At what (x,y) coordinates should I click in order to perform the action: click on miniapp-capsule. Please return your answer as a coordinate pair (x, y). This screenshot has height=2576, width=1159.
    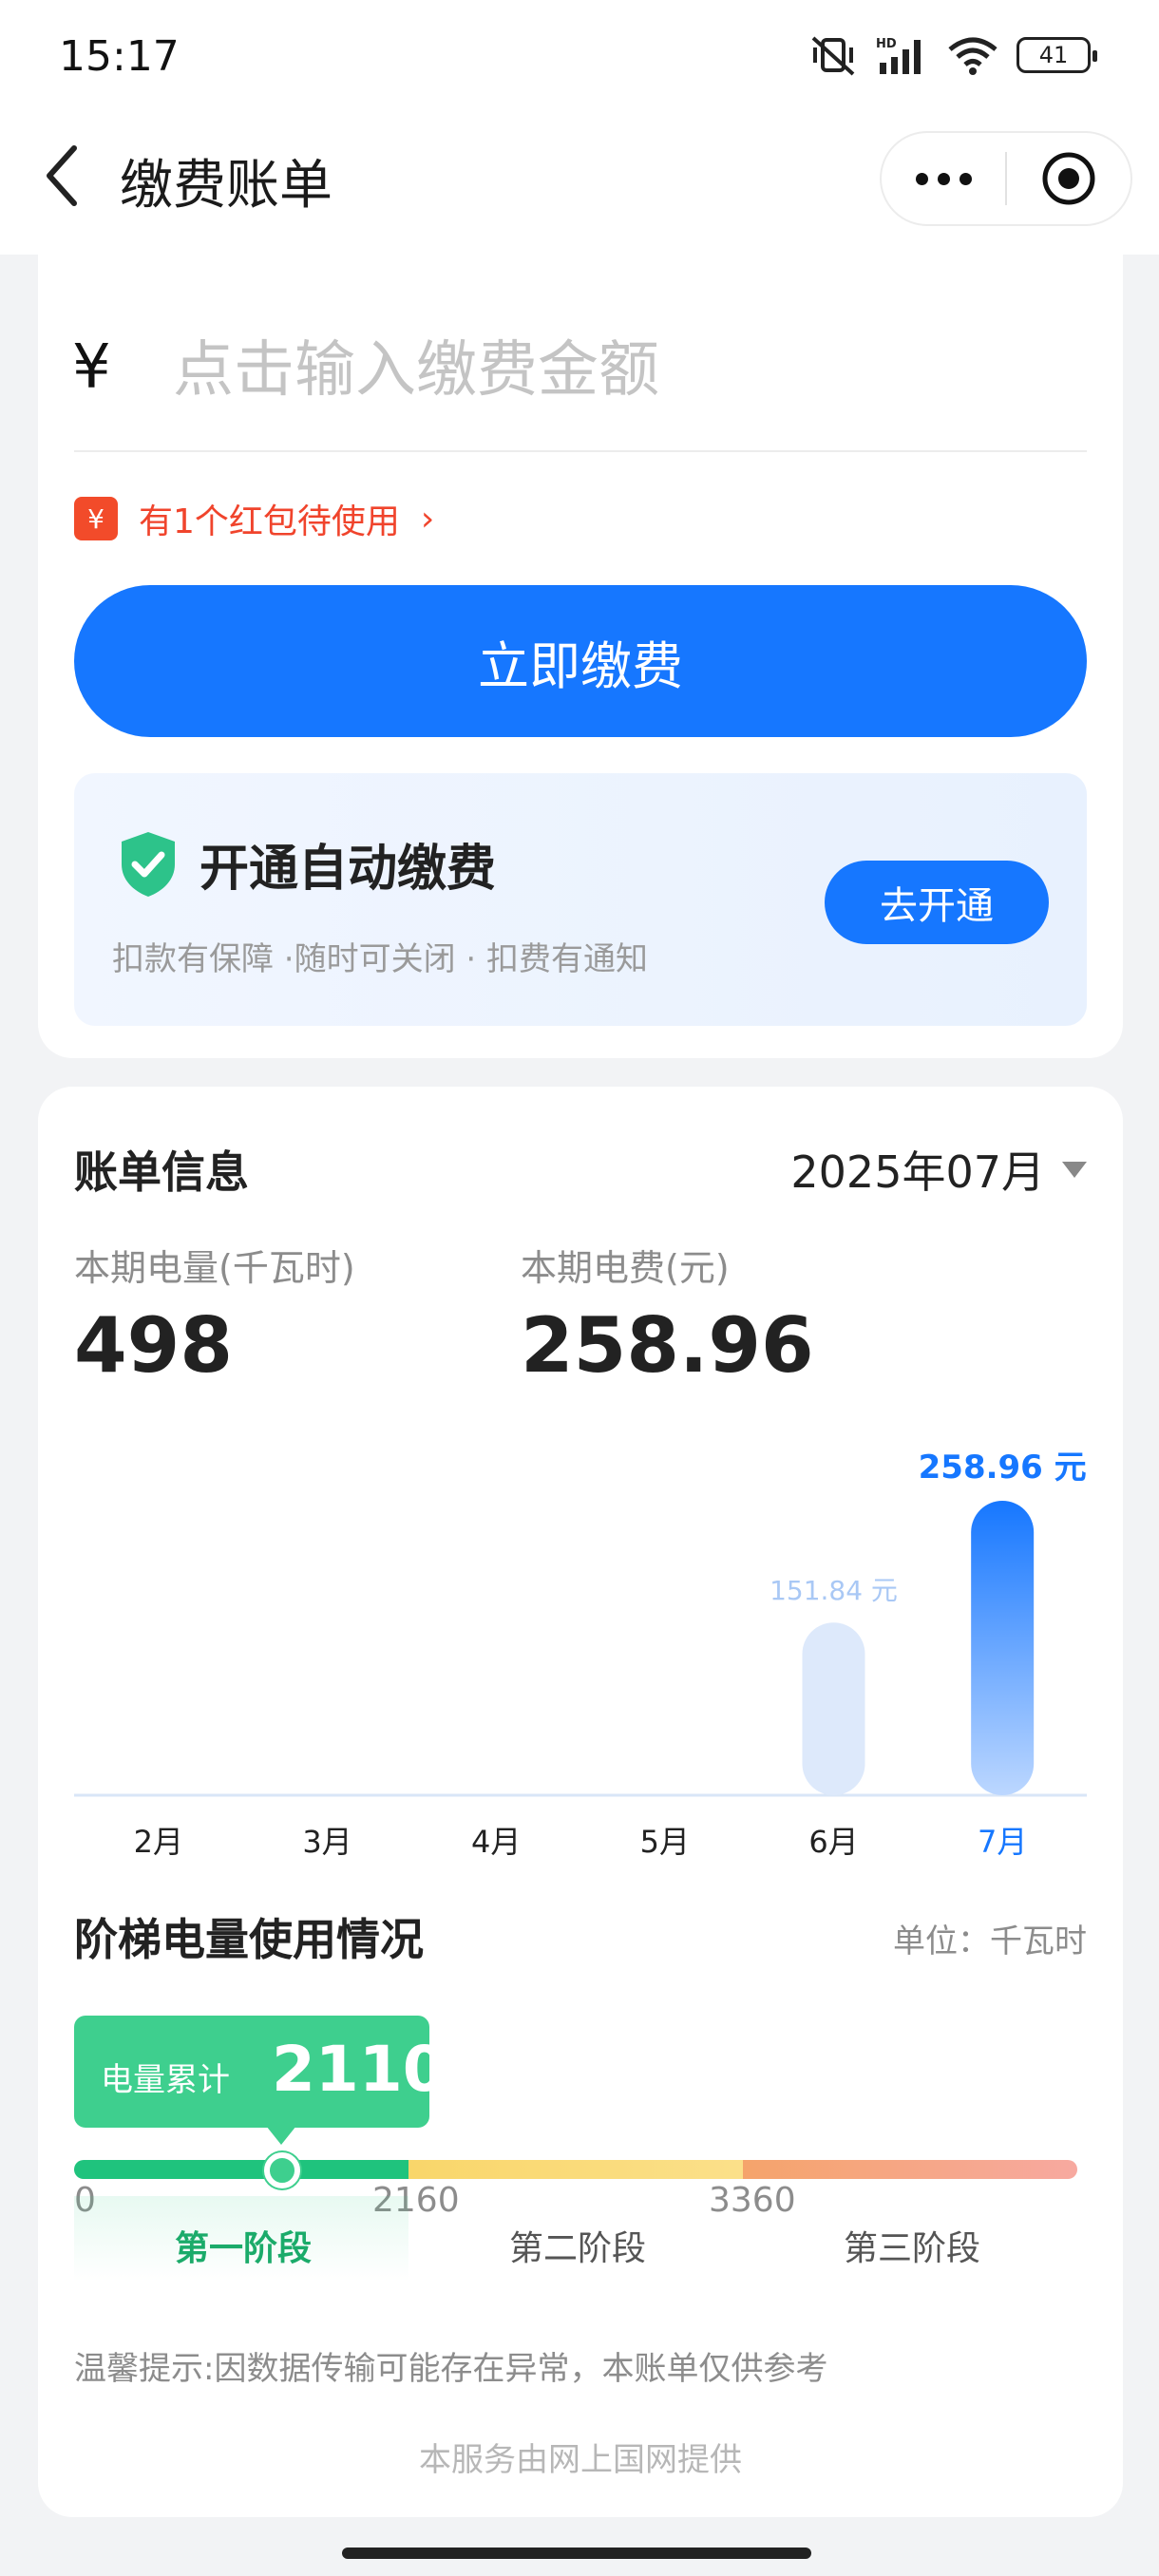
    Looking at the image, I should click on (1006, 178).